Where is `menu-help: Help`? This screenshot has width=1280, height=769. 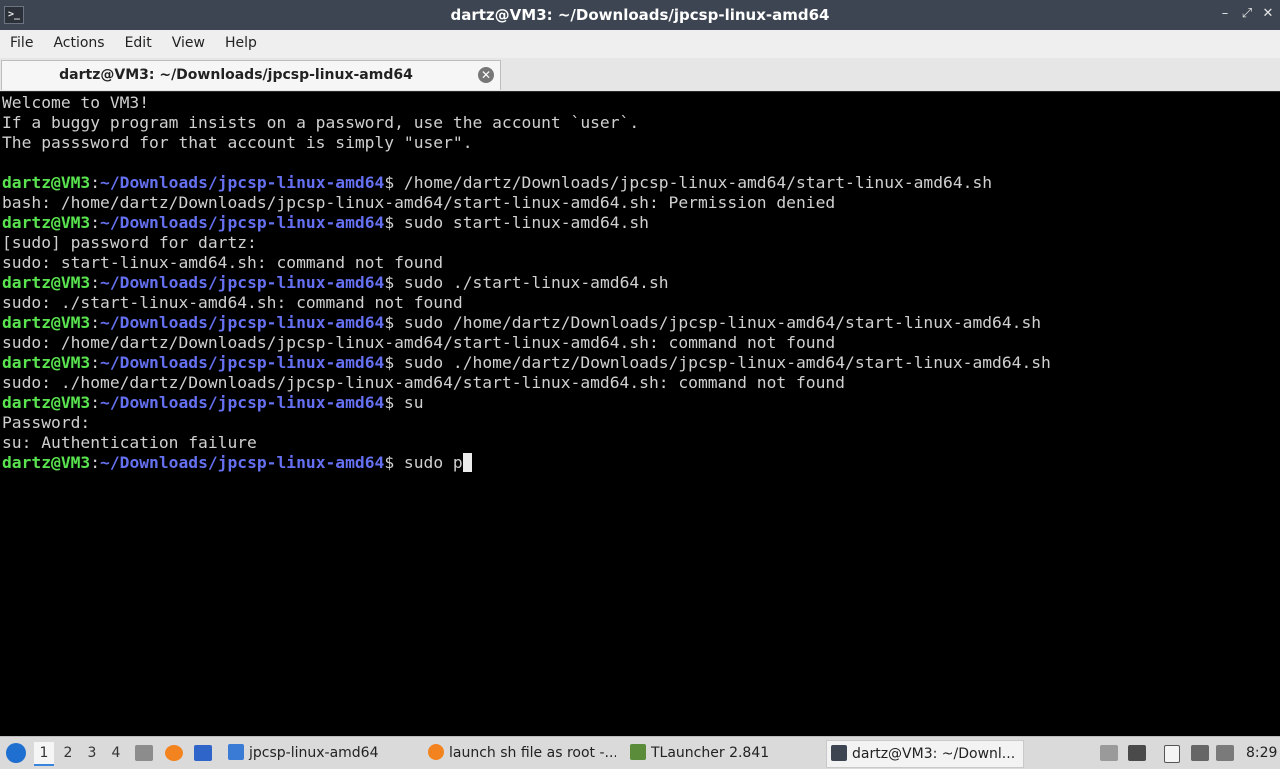
menu-help: Help is located at coordinates (241, 43).